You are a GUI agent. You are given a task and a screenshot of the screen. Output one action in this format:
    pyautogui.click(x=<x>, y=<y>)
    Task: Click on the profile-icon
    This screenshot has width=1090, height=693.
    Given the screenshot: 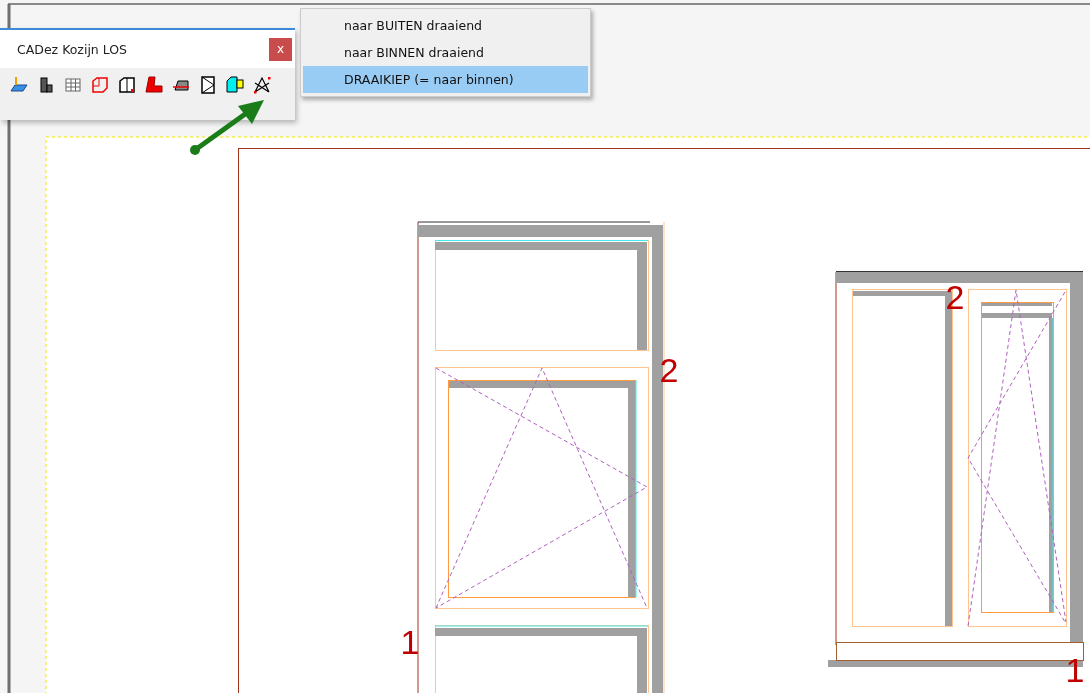 What is the action you would take?
    pyautogui.click(x=154, y=85)
    